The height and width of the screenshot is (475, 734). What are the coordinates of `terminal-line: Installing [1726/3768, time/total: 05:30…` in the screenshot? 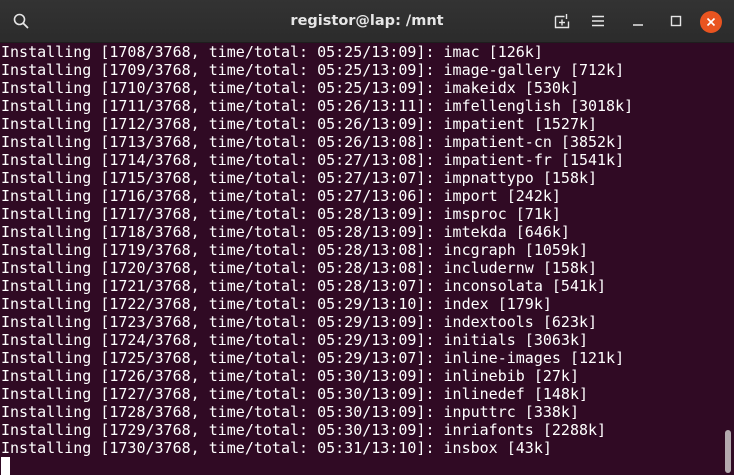 It's located at (290, 376).